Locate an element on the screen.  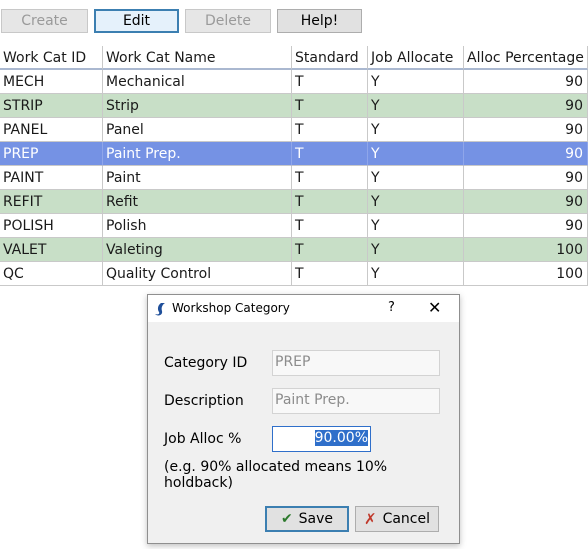
app-logo-icon is located at coordinates (160, 309).